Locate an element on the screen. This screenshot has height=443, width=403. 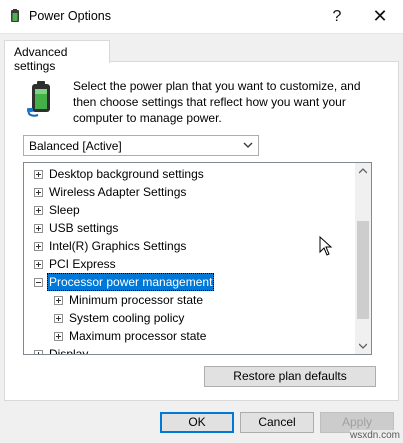
scroll-down-arrow is located at coordinates (363, 346).